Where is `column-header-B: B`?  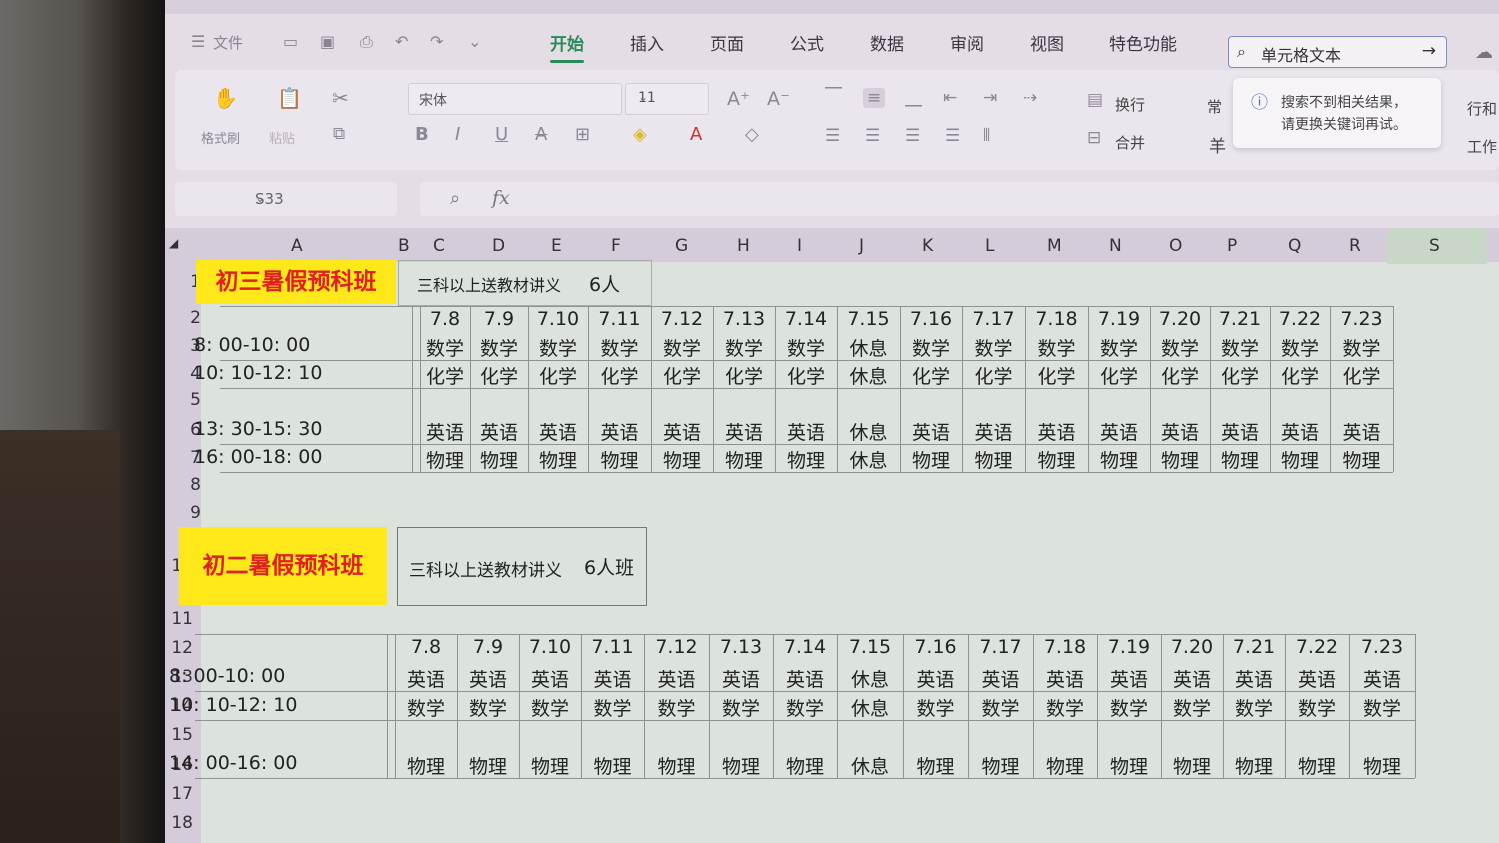 column-header-B: B is located at coordinates (404, 246).